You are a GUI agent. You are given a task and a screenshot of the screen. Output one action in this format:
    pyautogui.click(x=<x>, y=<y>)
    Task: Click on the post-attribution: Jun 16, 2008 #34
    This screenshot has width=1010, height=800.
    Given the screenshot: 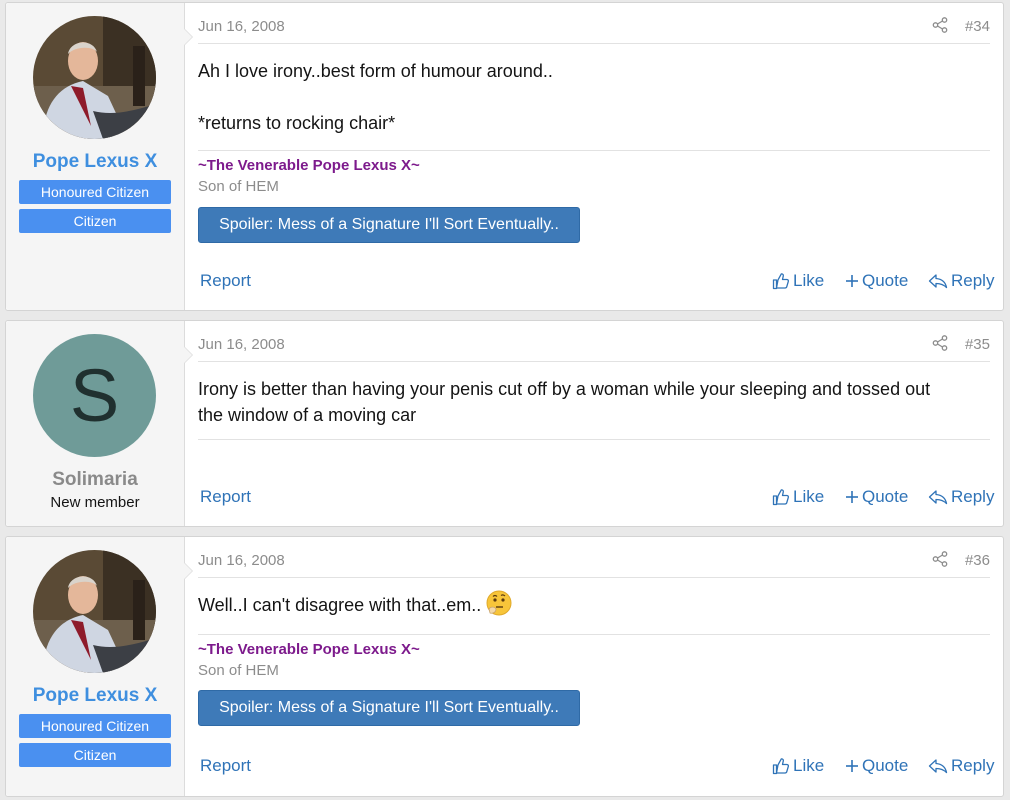 What is the action you would take?
    pyautogui.click(x=594, y=23)
    